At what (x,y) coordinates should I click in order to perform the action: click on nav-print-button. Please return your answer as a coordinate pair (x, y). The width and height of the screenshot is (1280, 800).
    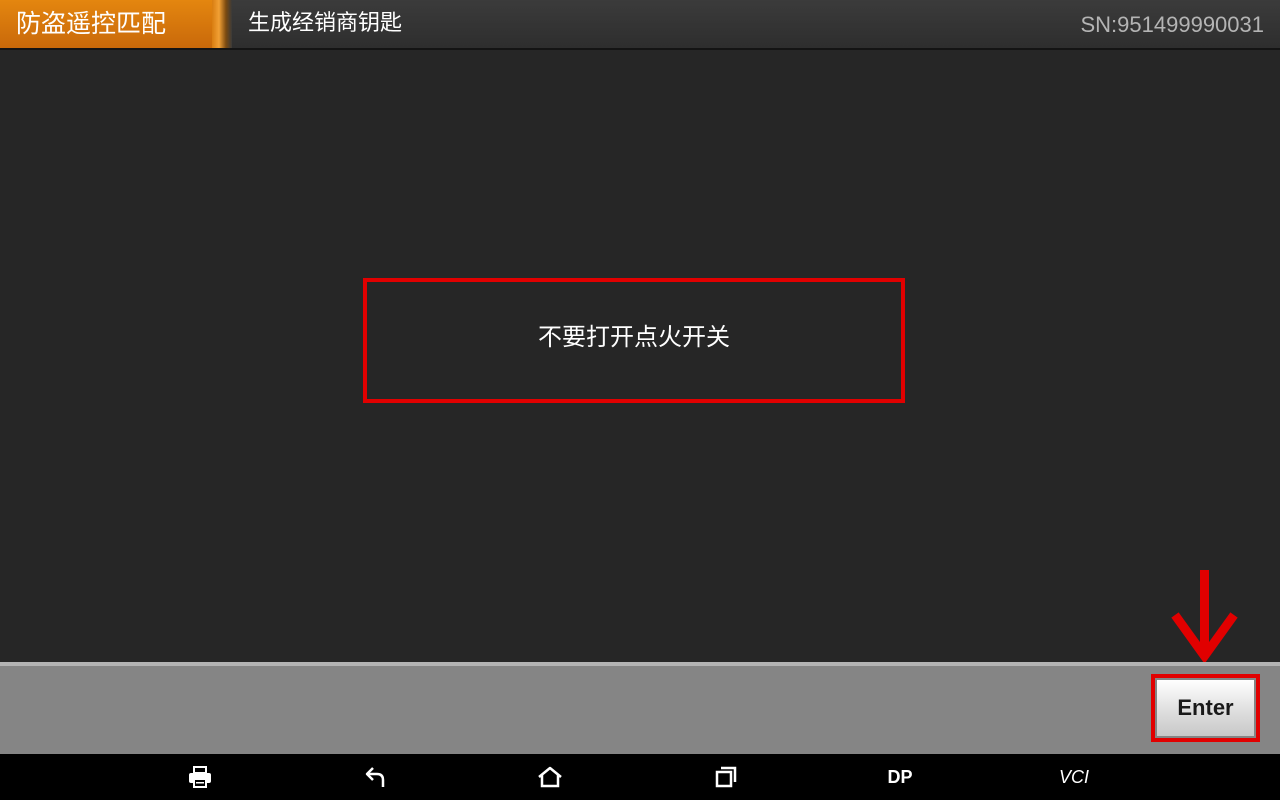
    Looking at the image, I should click on (200, 777).